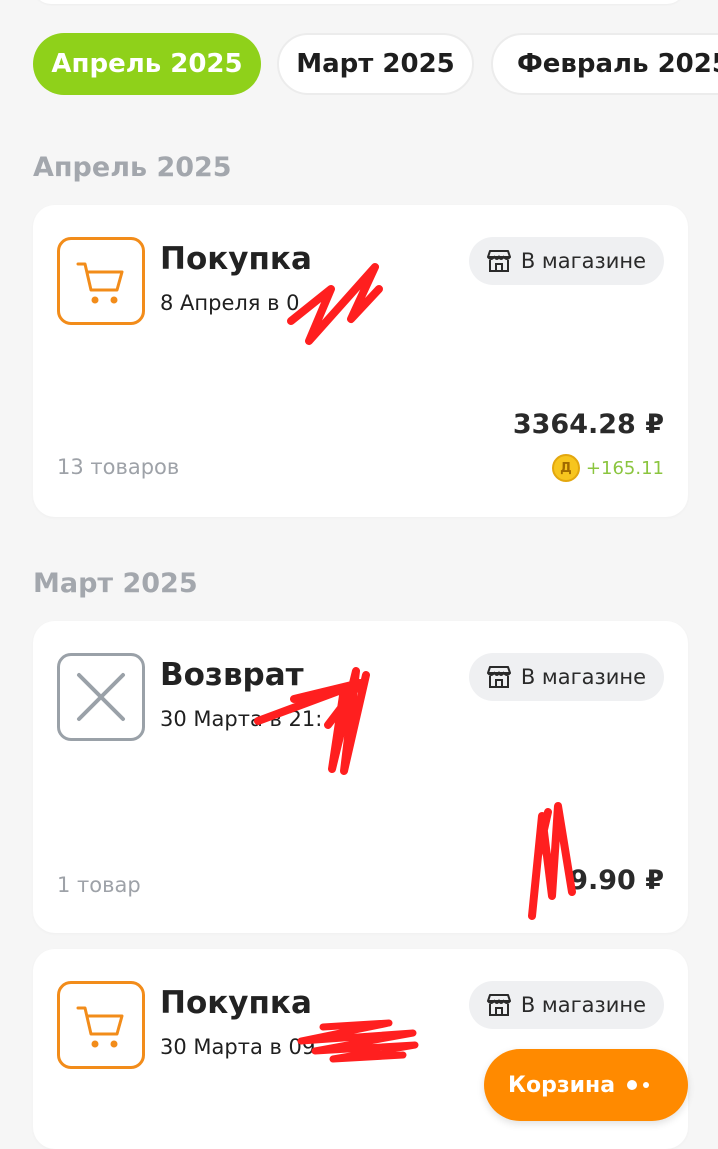  Describe the element at coordinates (230, 303) in the screenshot. I see `transaction-date: 8 Апреля в 0` at that location.